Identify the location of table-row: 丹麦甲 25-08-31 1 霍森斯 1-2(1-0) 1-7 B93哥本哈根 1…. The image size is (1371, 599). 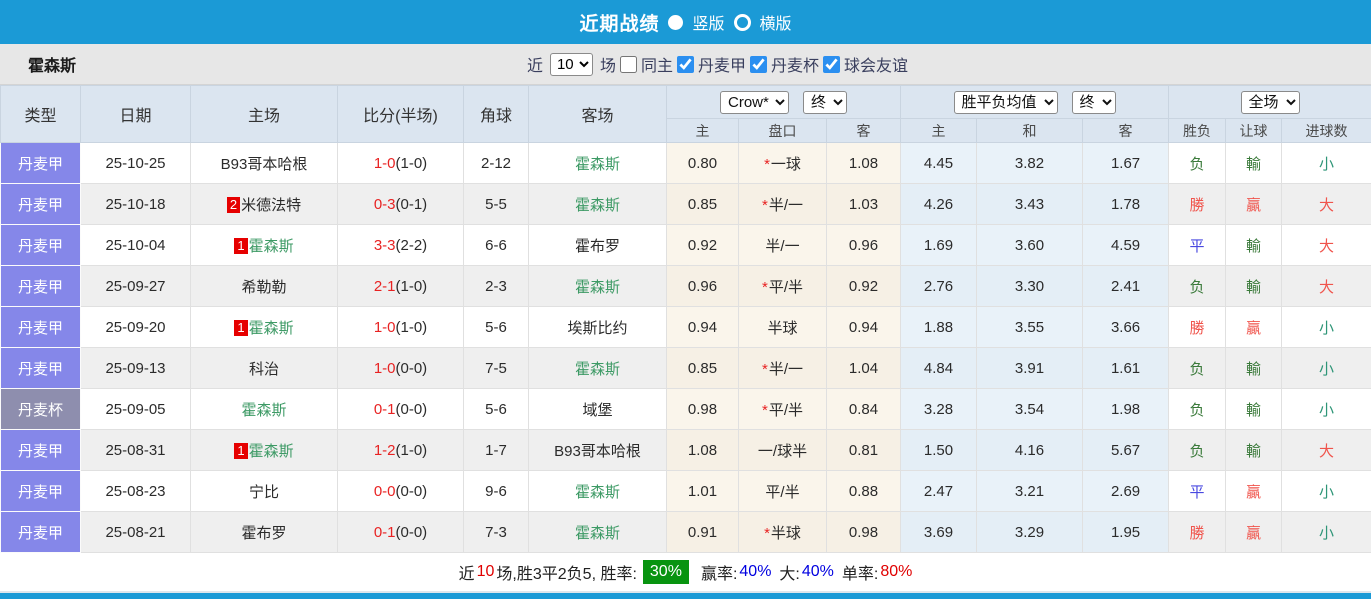
(685, 450).